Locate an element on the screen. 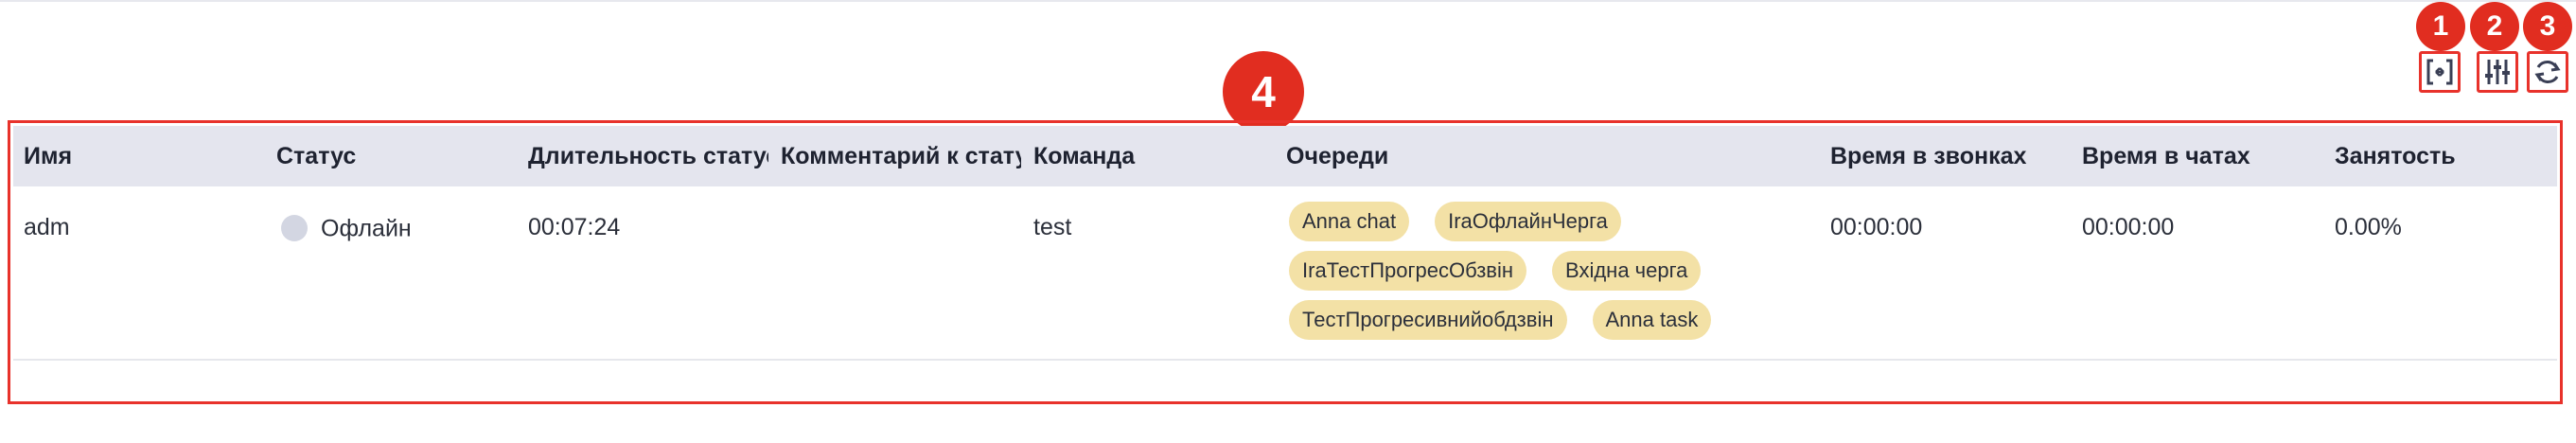 The image size is (2576, 443). annotation-badge-3: 3 is located at coordinates (2547, 26).